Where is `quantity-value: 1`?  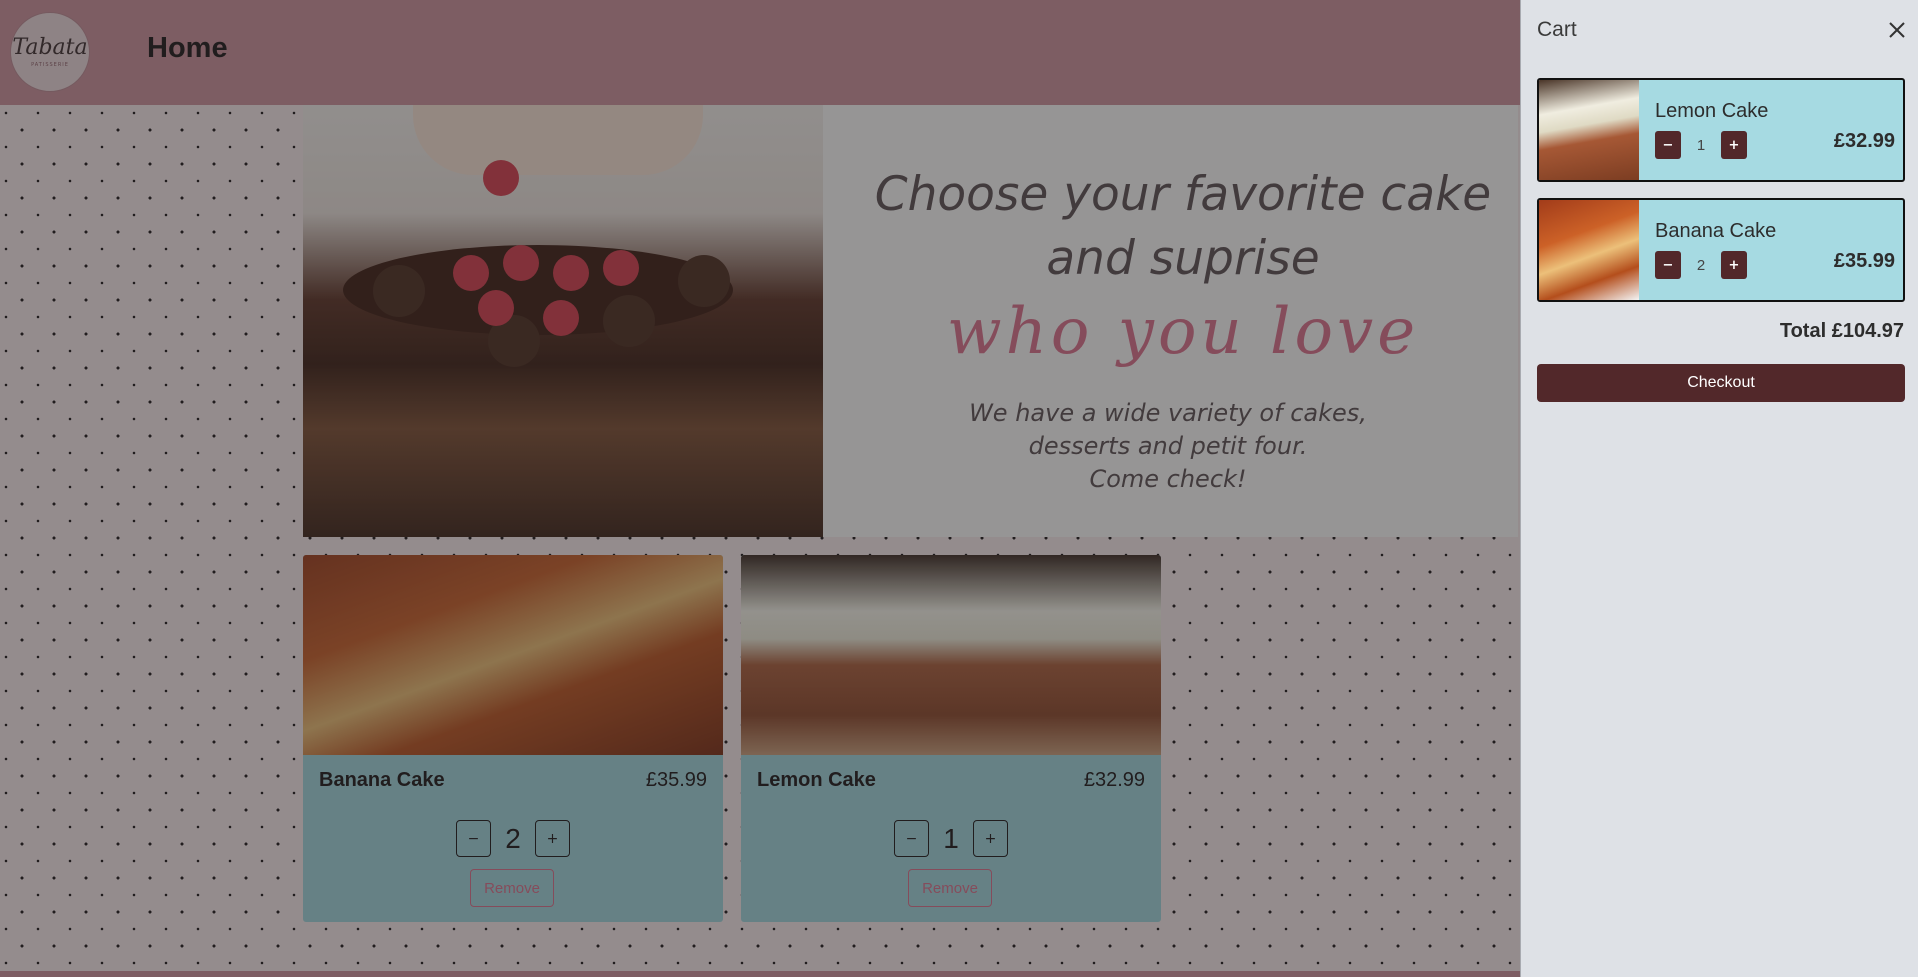 quantity-value: 1 is located at coordinates (1701, 145).